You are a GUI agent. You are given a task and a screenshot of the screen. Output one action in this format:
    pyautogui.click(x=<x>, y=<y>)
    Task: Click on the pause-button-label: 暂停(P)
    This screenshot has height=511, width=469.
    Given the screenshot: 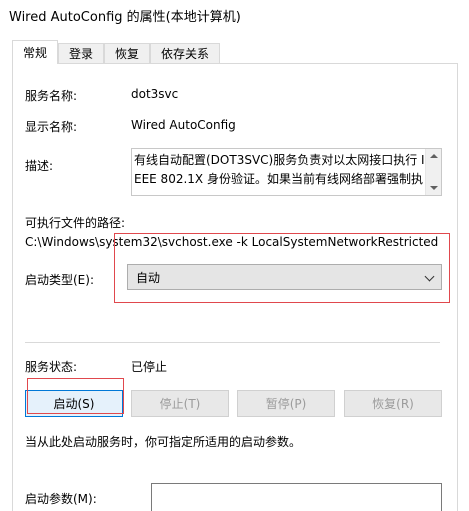 What is the action you would take?
    pyautogui.click(x=286, y=404)
    